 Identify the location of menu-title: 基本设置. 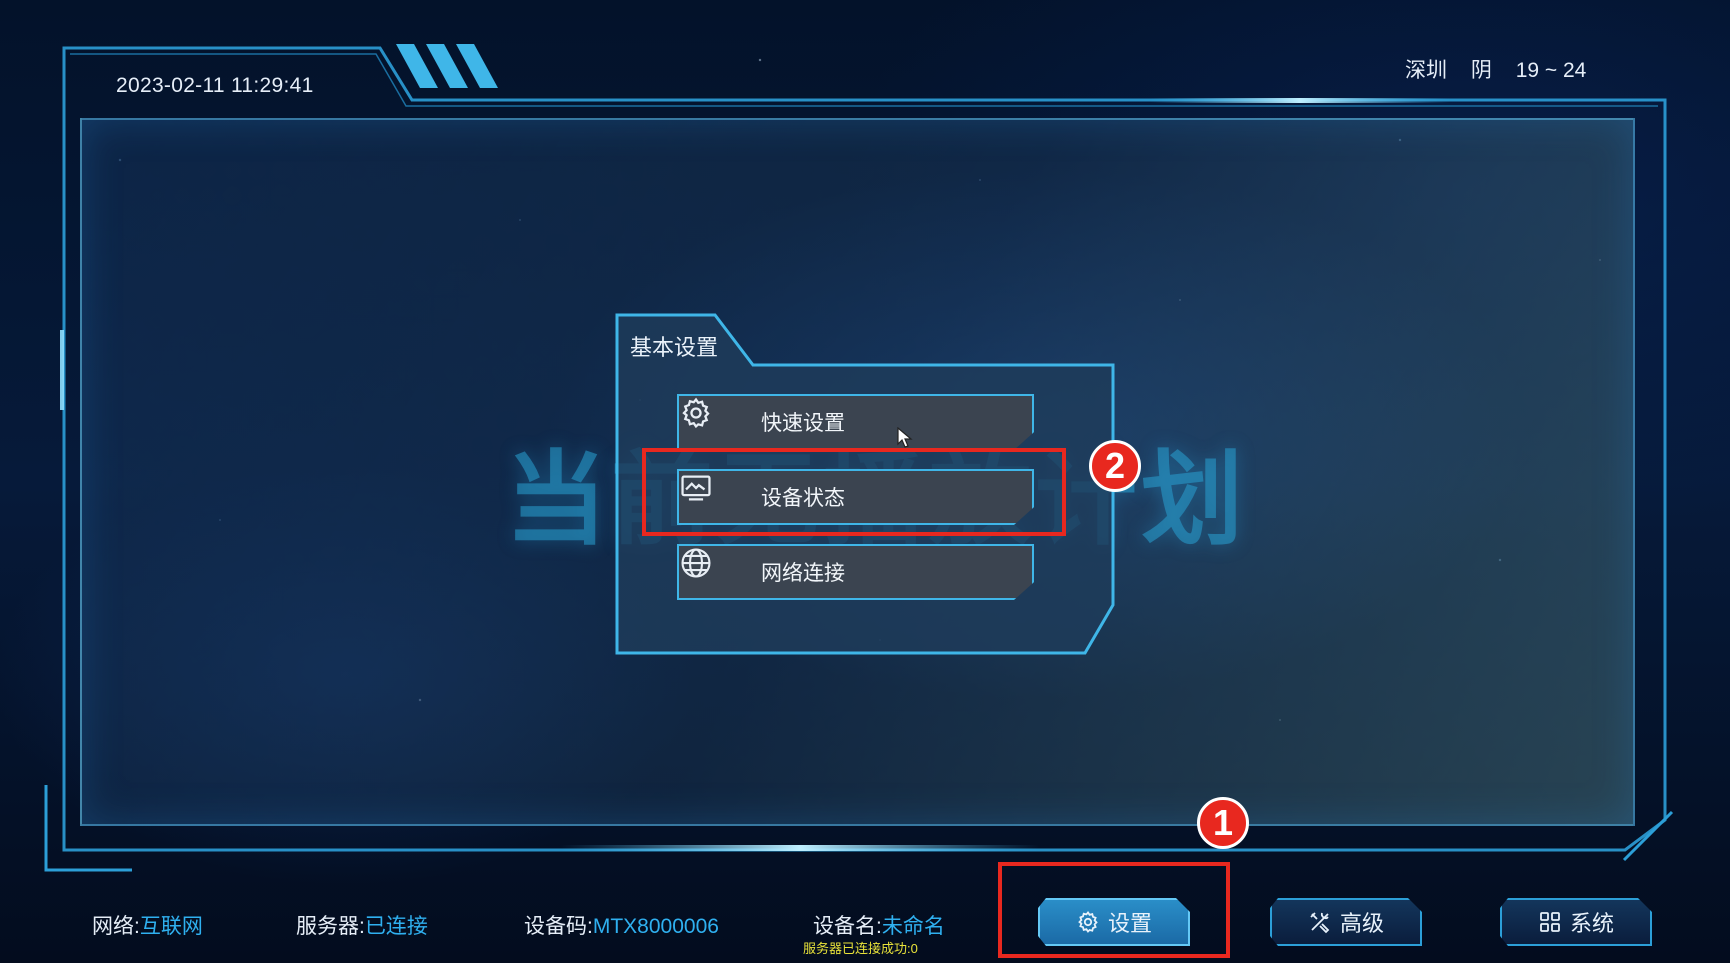
(674, 347).